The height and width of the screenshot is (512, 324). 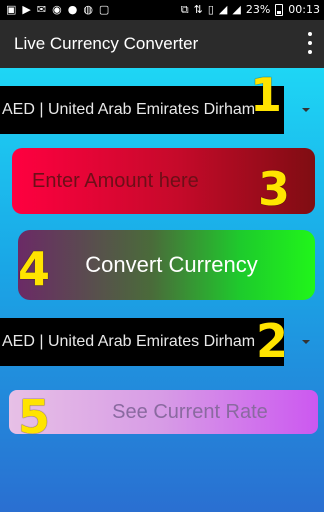 What do you see at coordinates (310, 43) in the screenshot?
I see `overflow-menu-icon` at bounding box center [310, 43].